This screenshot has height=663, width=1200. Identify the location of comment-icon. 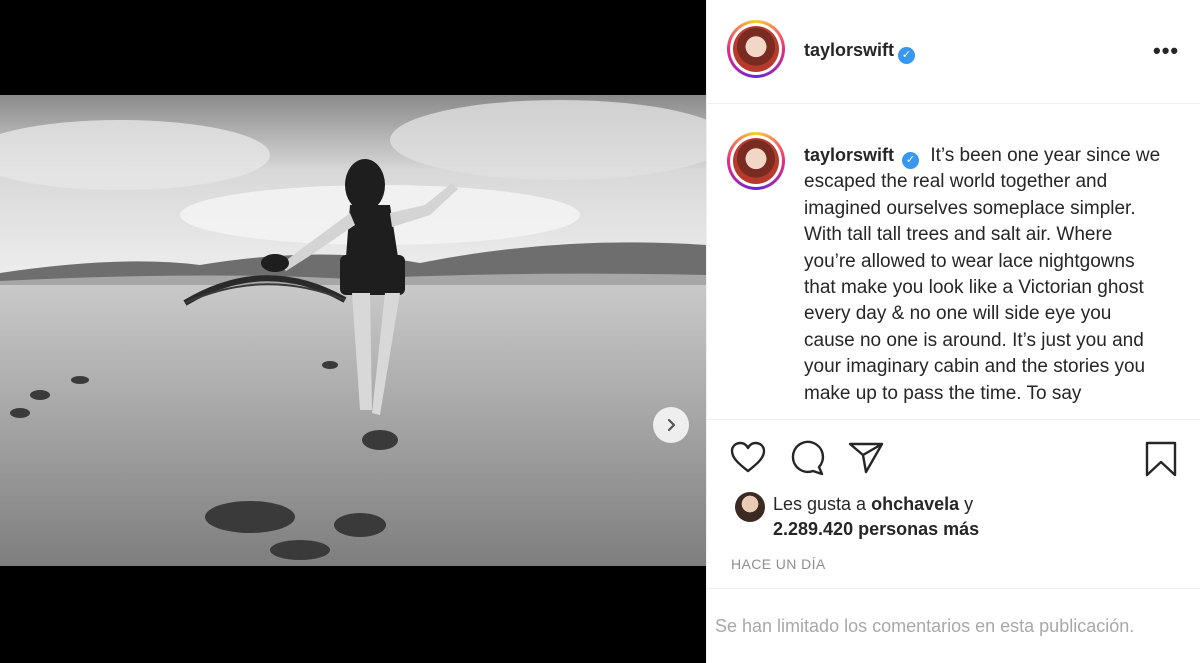
(807, 458).